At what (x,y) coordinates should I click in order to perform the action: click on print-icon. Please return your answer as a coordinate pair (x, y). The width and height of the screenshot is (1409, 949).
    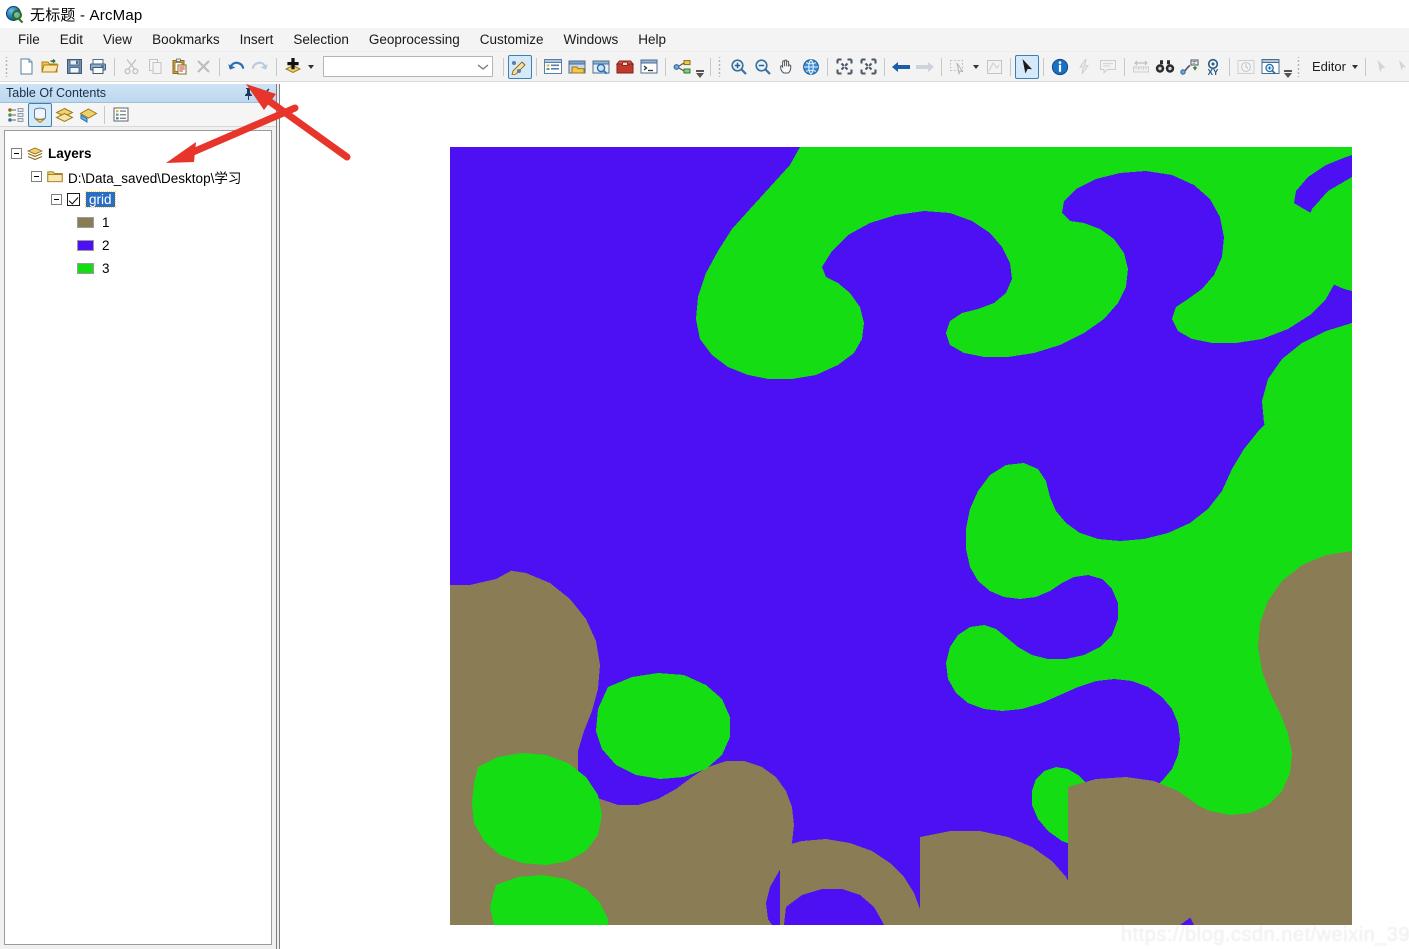
    Looking at the image, I should click on (98, 67).